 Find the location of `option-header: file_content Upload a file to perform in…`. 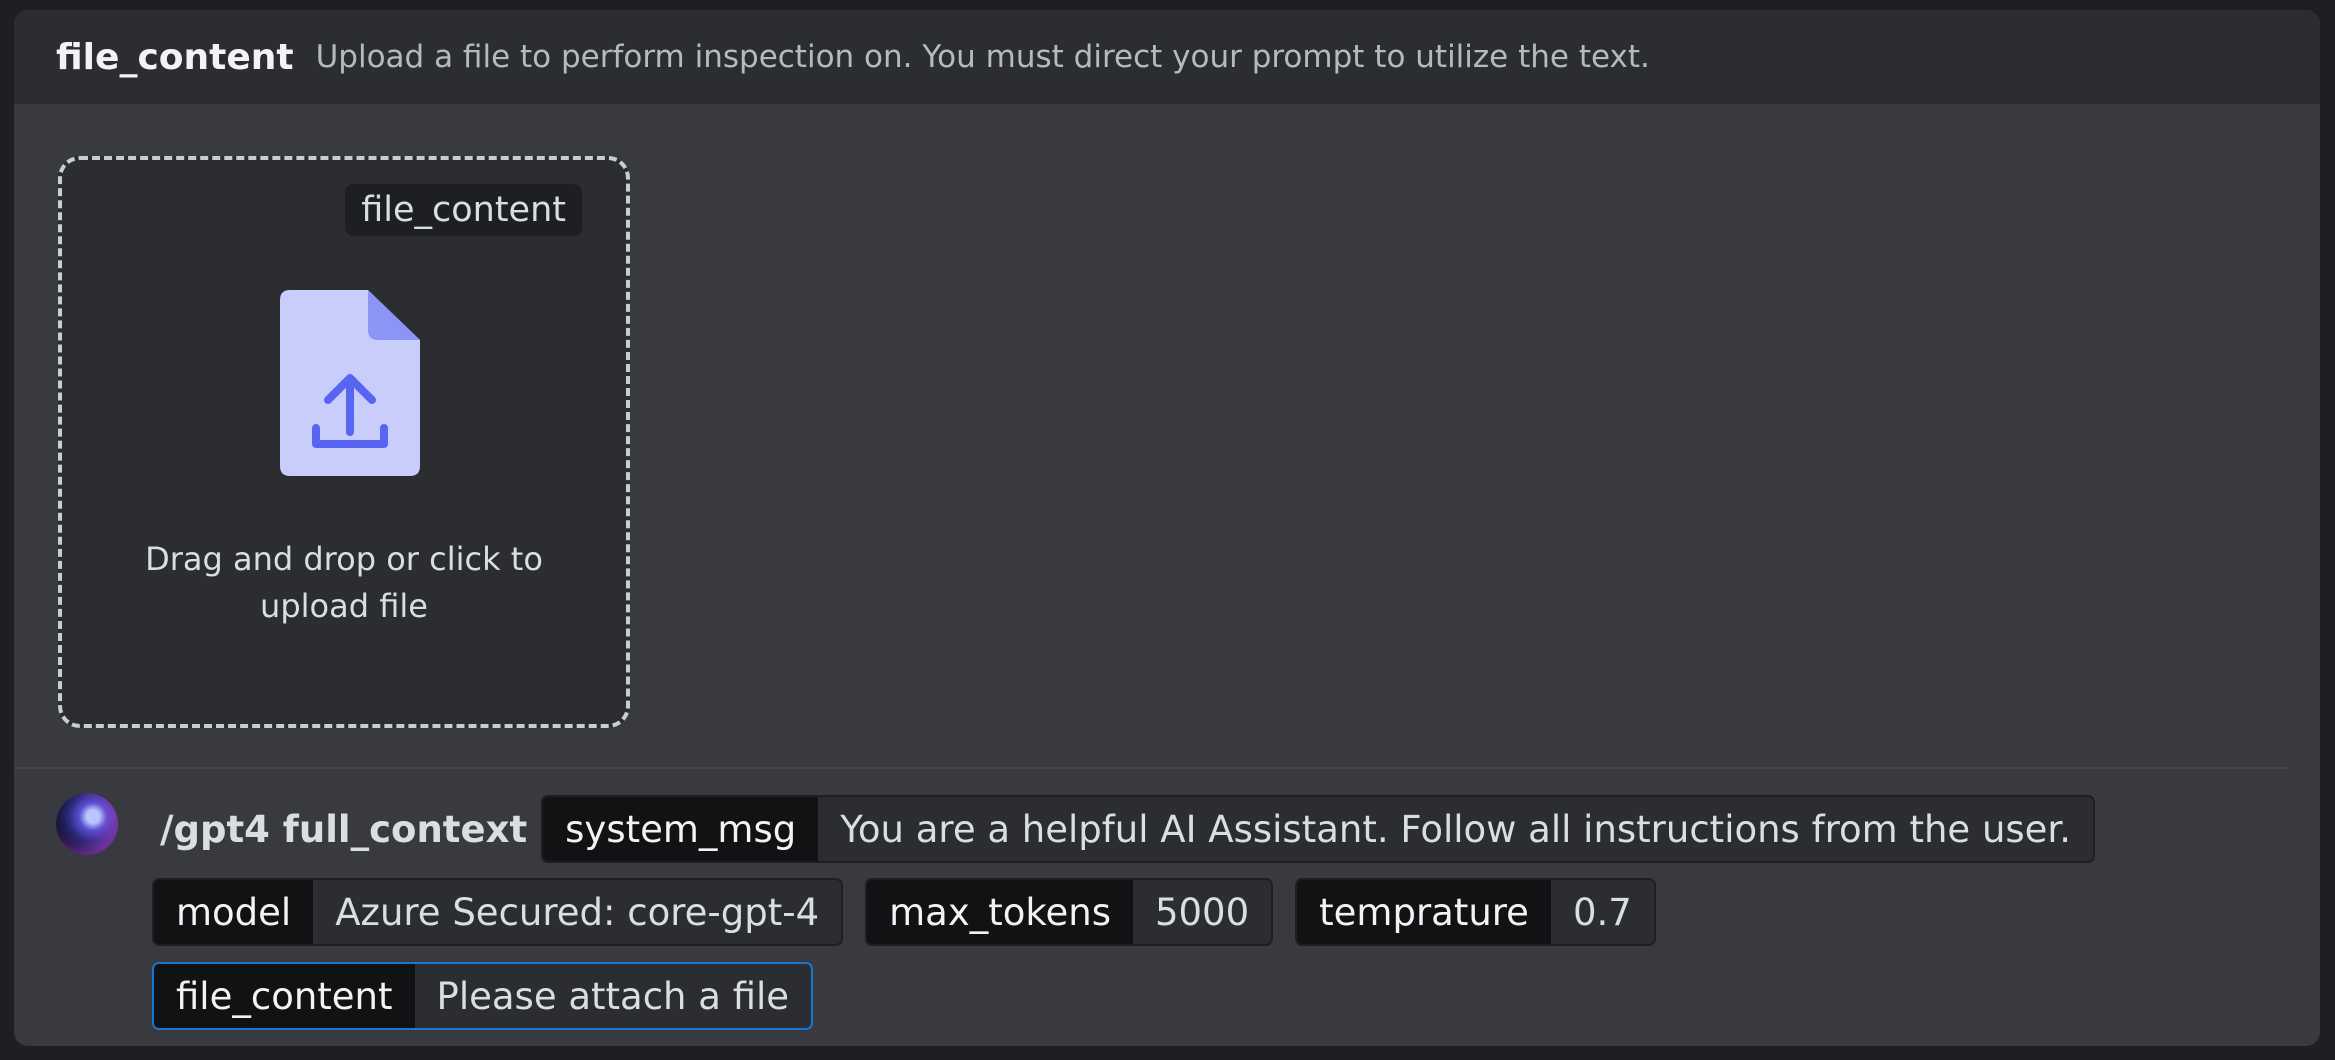

option-header: file_content Upload a file to perform in… is located at coordinates (1167, 57).